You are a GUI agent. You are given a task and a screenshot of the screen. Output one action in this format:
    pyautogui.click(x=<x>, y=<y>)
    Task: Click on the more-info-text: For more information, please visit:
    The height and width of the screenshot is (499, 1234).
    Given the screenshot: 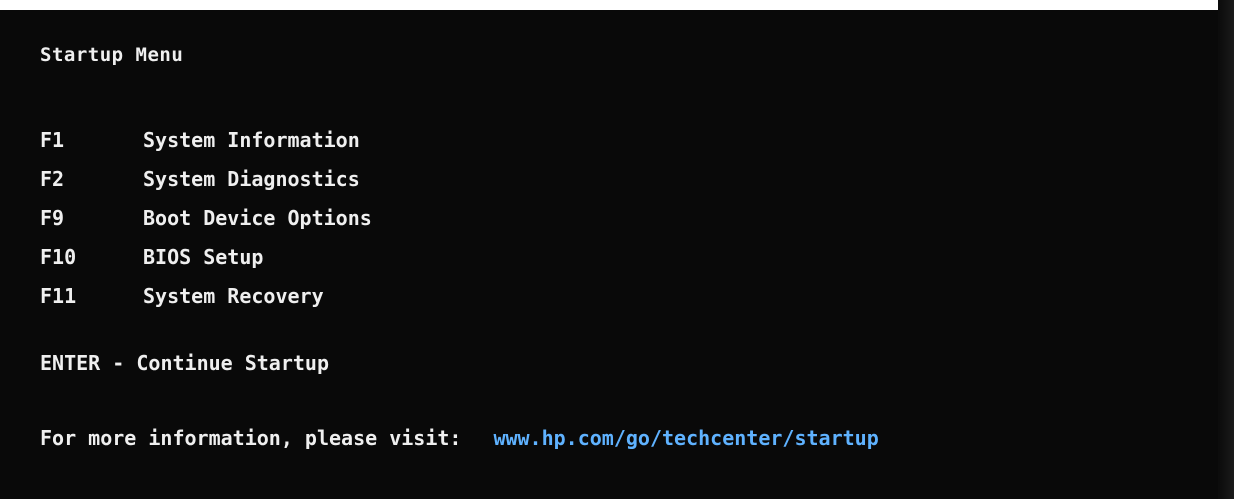 What is the action you would take?
    pyautogui.click(x=251, y=438)
    